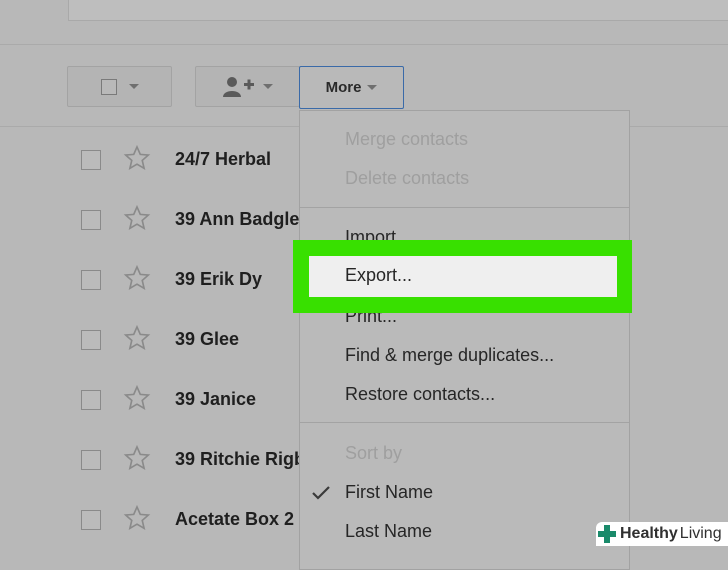 The height and width of the screenshot is (570, 728). Describe the element at coordinates (389, 492) in the screenshot. I see `menu-item-sort-first-name: First Name` at that location.